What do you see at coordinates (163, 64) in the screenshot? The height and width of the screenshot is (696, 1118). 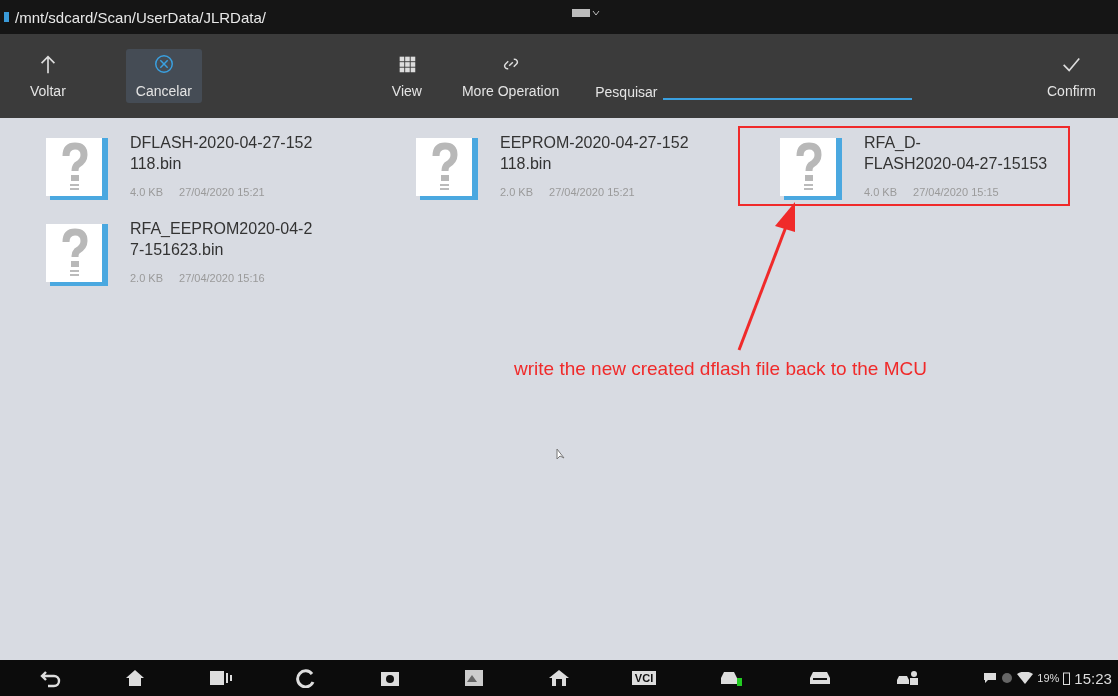 I see `cancel-icon` at bounding box center [163, 64].